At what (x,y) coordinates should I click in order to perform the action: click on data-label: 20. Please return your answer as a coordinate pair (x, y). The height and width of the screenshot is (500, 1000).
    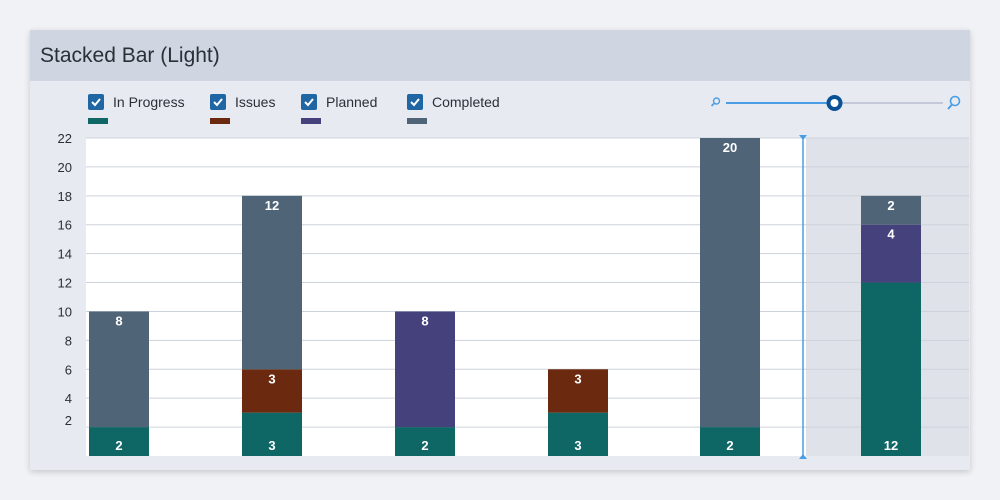
    Looking at the image, I should click on (730, 147).